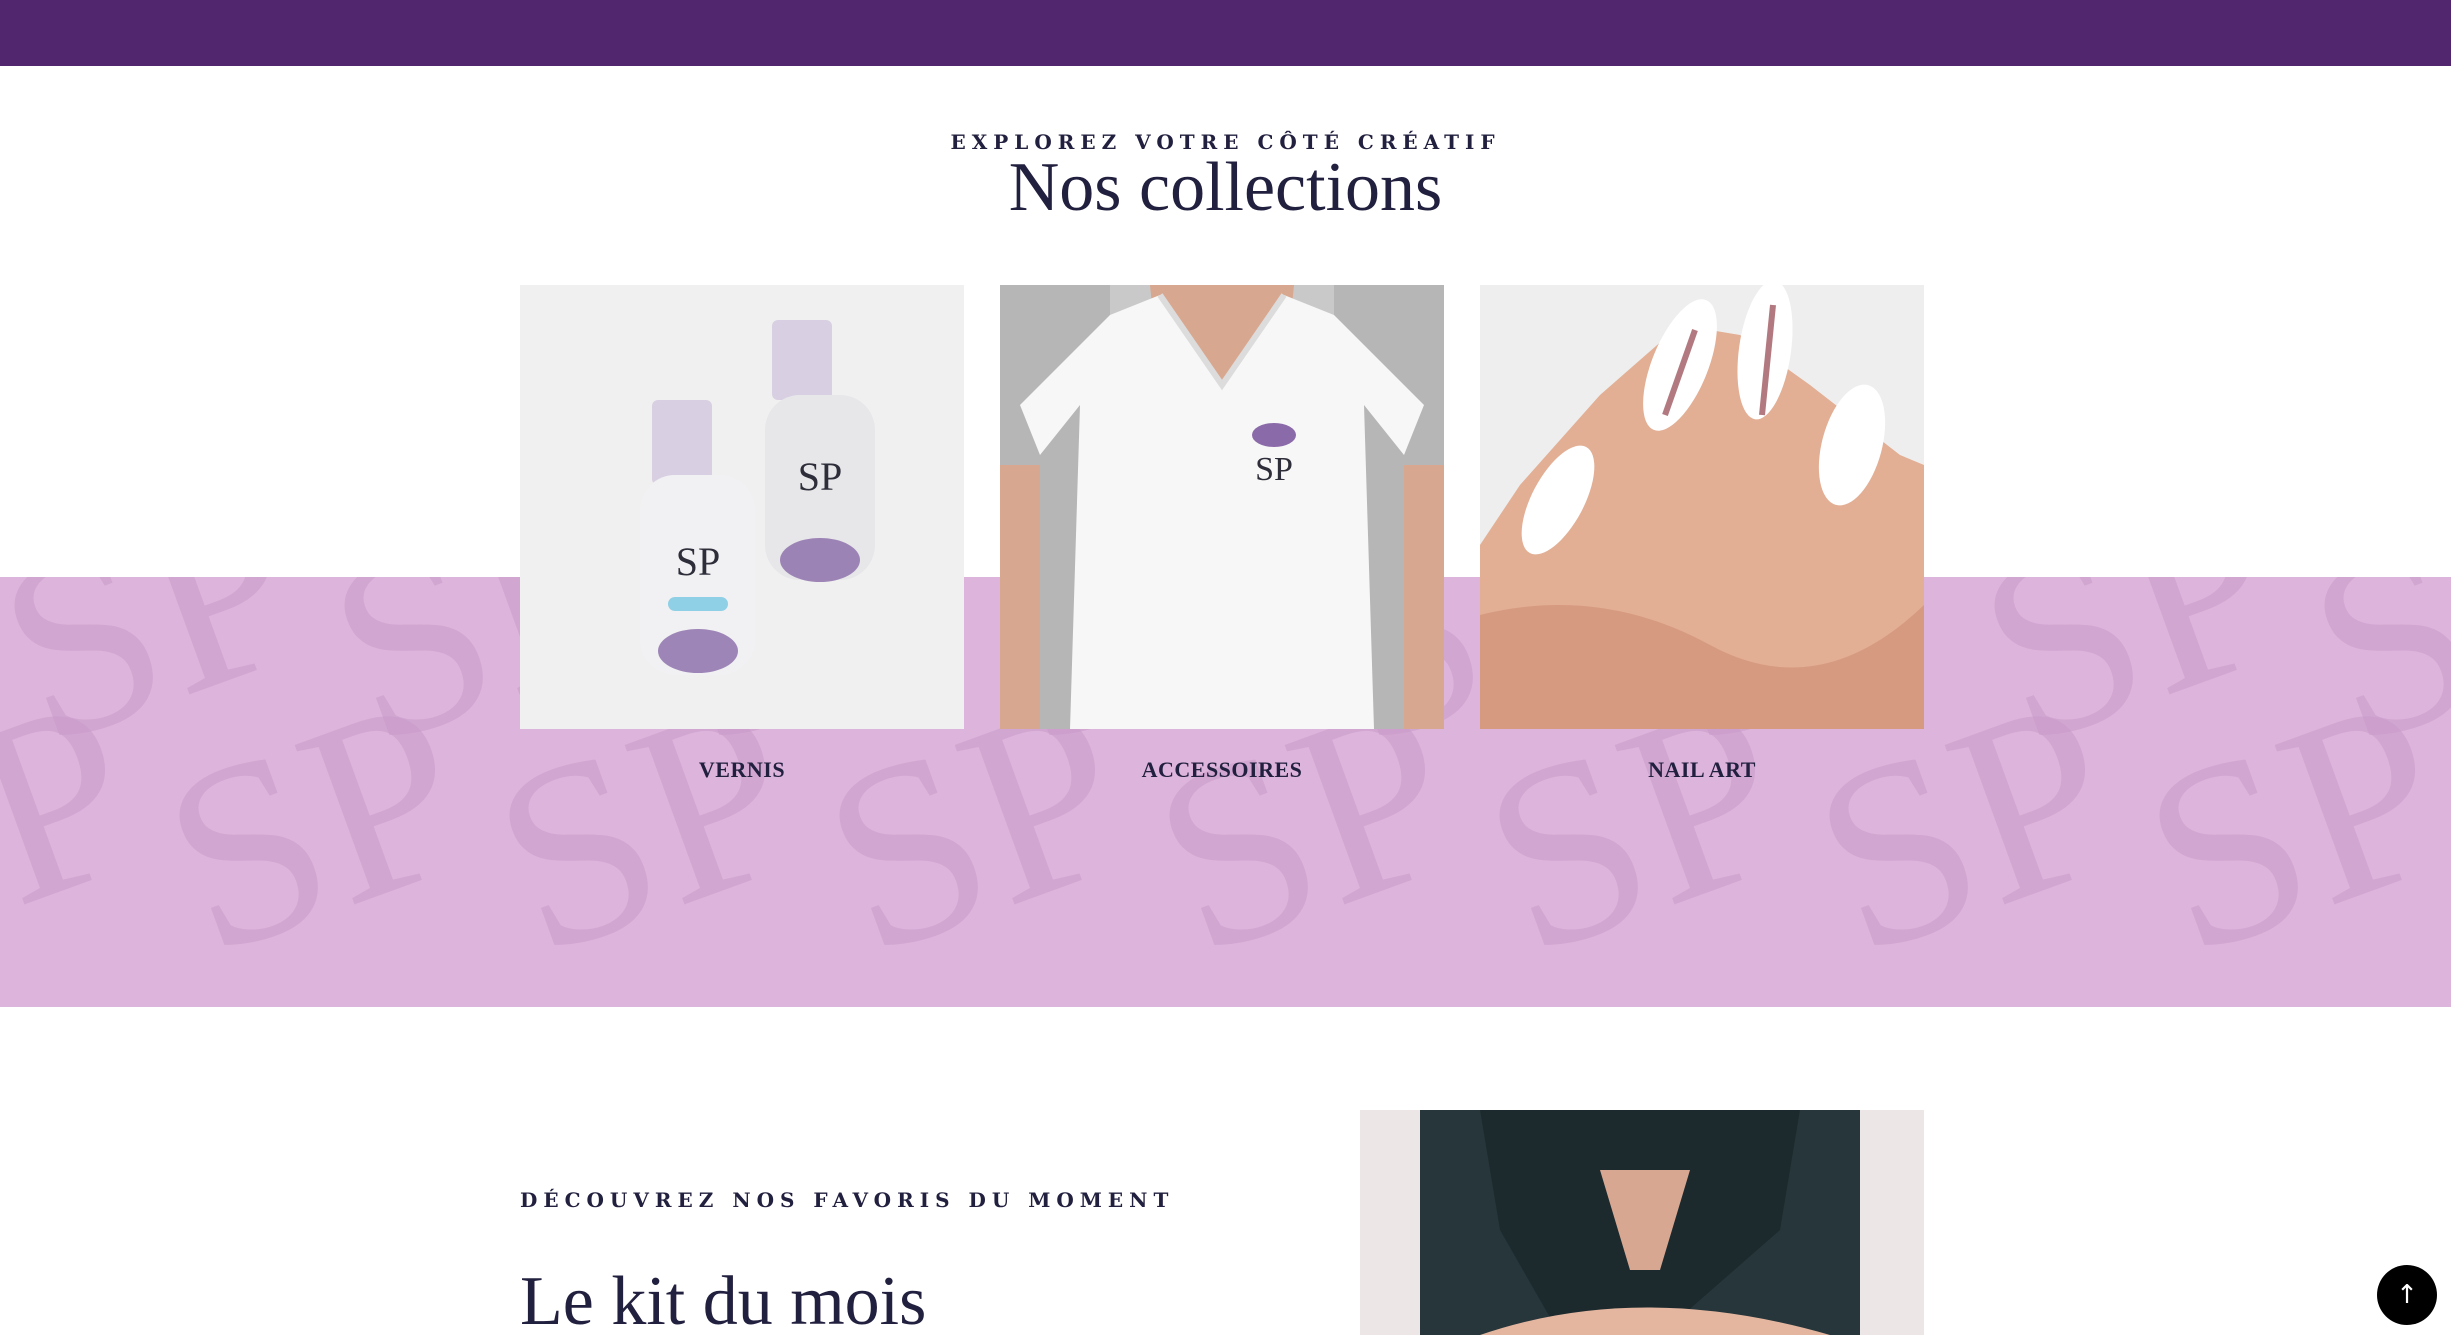 This screenshot has height=1342, width=2451. What do you see at coordinates (847, 1200) in the screenshot?
I see `favoris-eyebrow: DÉCOUVREZ NOS FAVORIS DU MOMENT` at bounding box center [847, 1200].